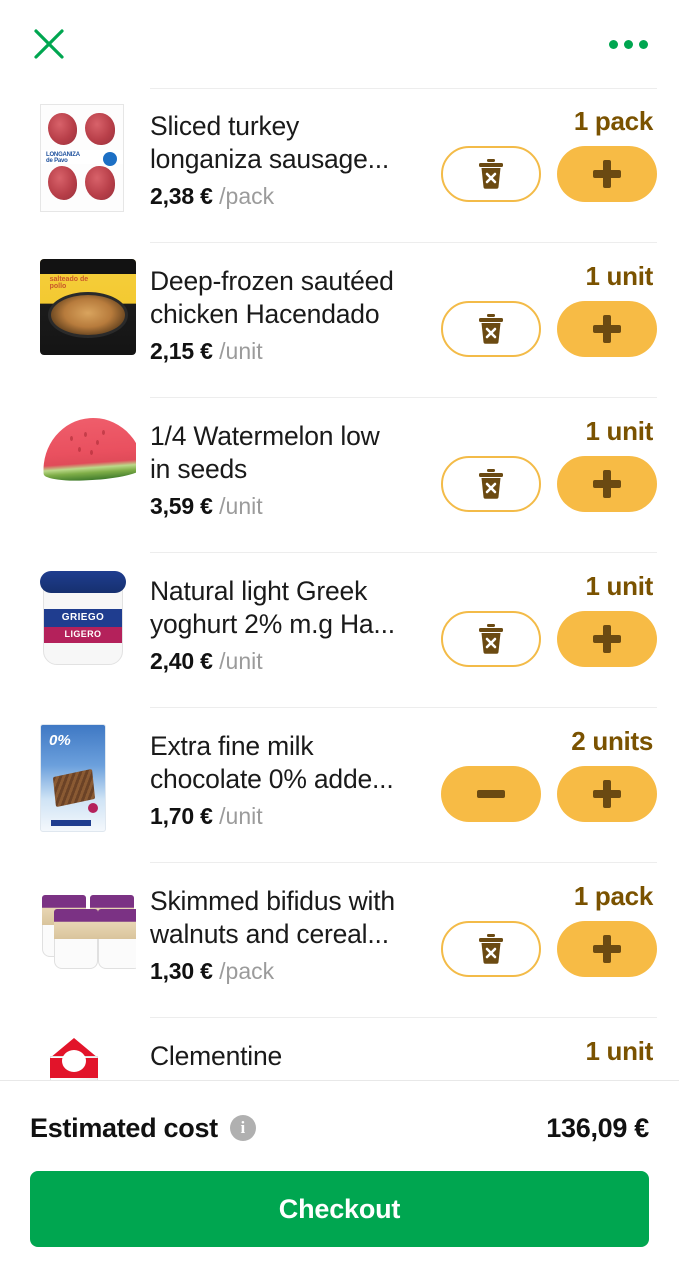 This screenshot has width=679, height=1280. I want to click on product-price-line: 2,38 € /pack, so click(277, 196).